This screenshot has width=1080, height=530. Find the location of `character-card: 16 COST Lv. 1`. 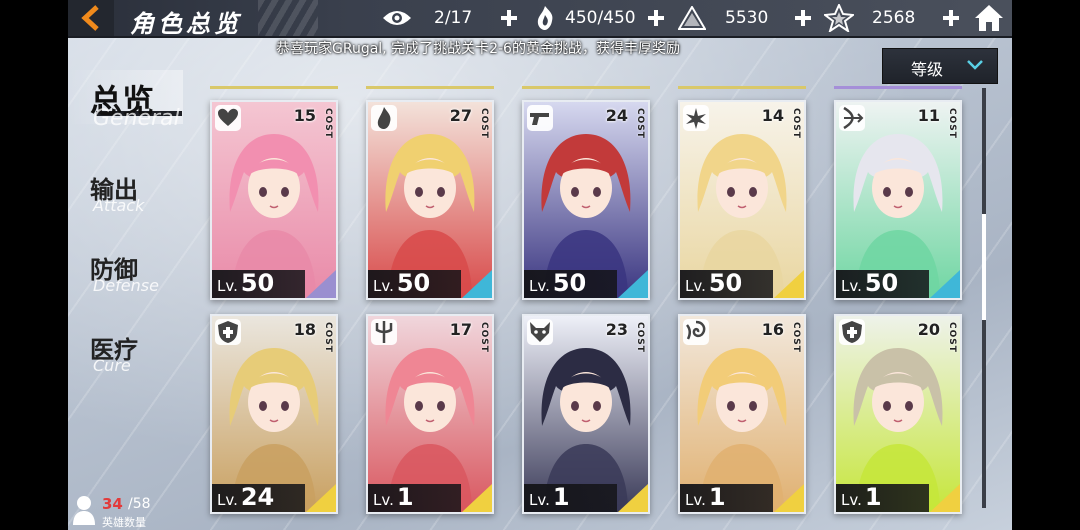

character-card: 16 COST Lv. 1 is located at coordinates (742, 414).